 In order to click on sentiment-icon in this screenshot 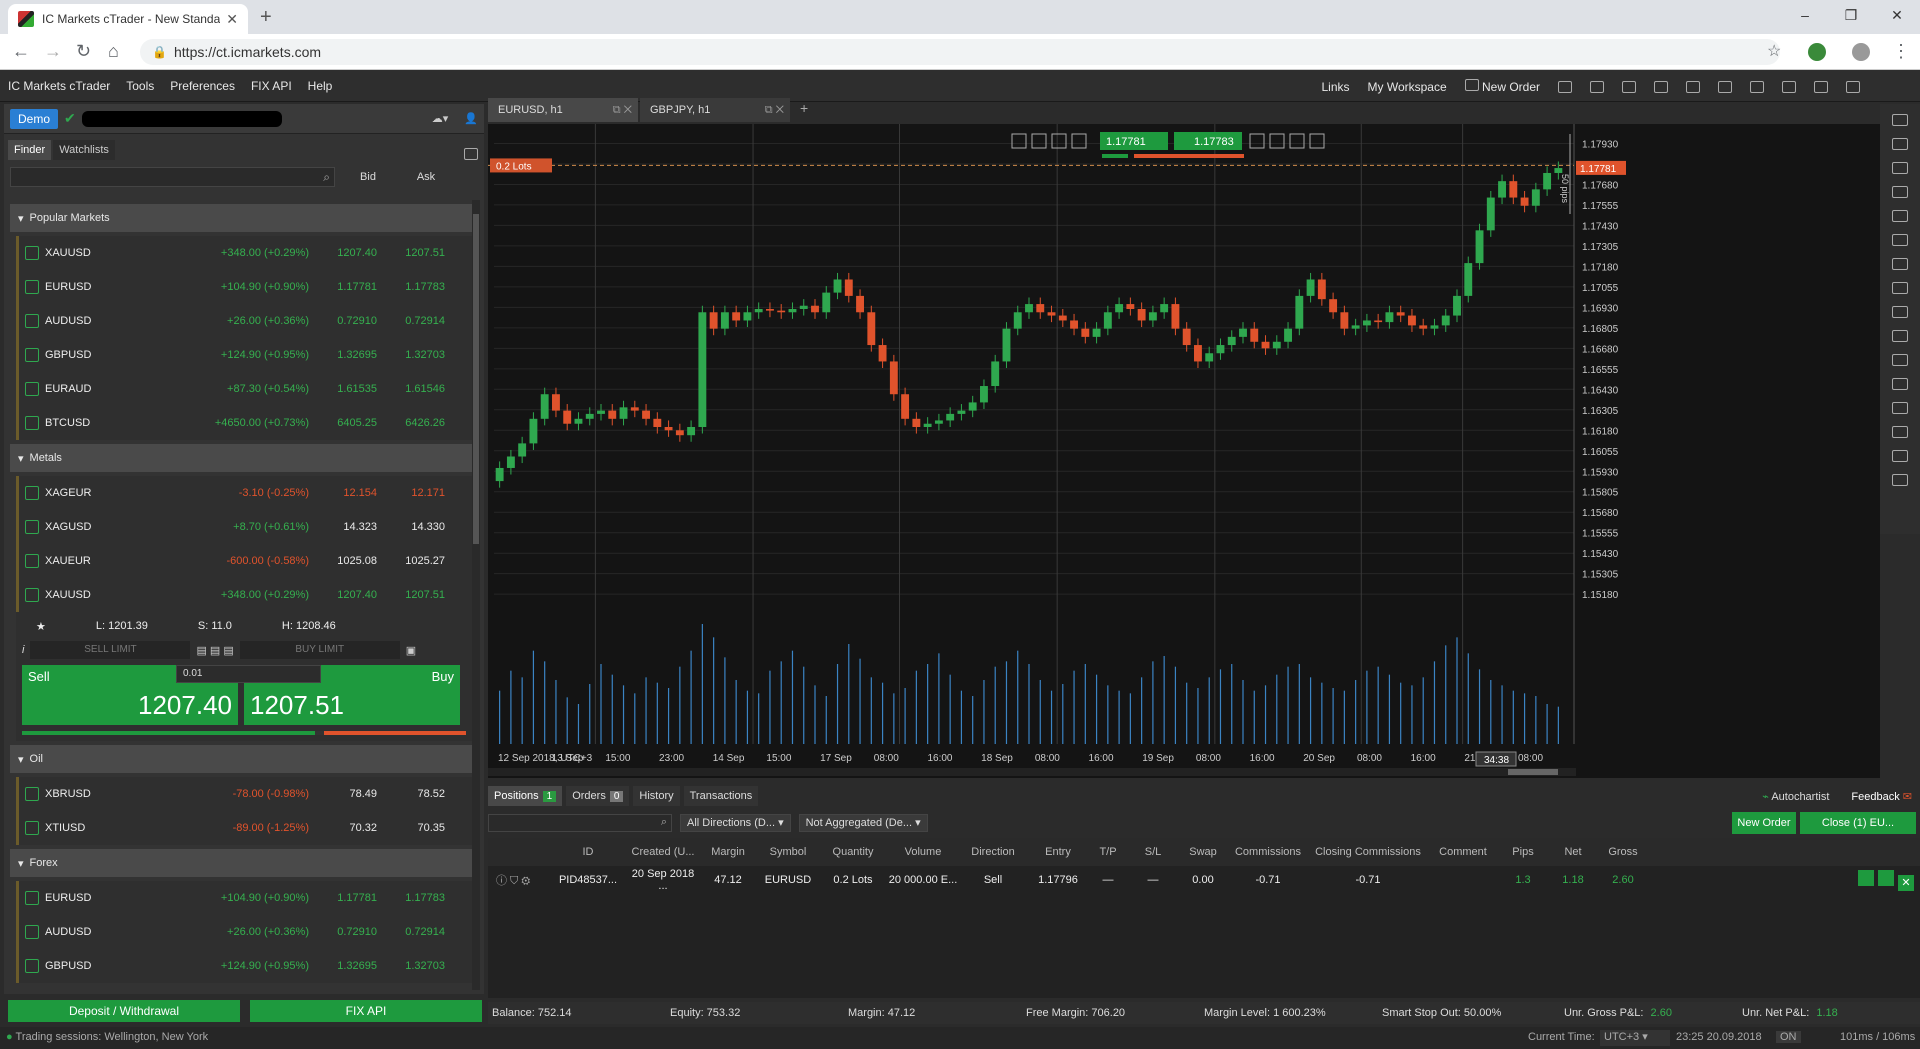, I will do `click(1297, 141)`.